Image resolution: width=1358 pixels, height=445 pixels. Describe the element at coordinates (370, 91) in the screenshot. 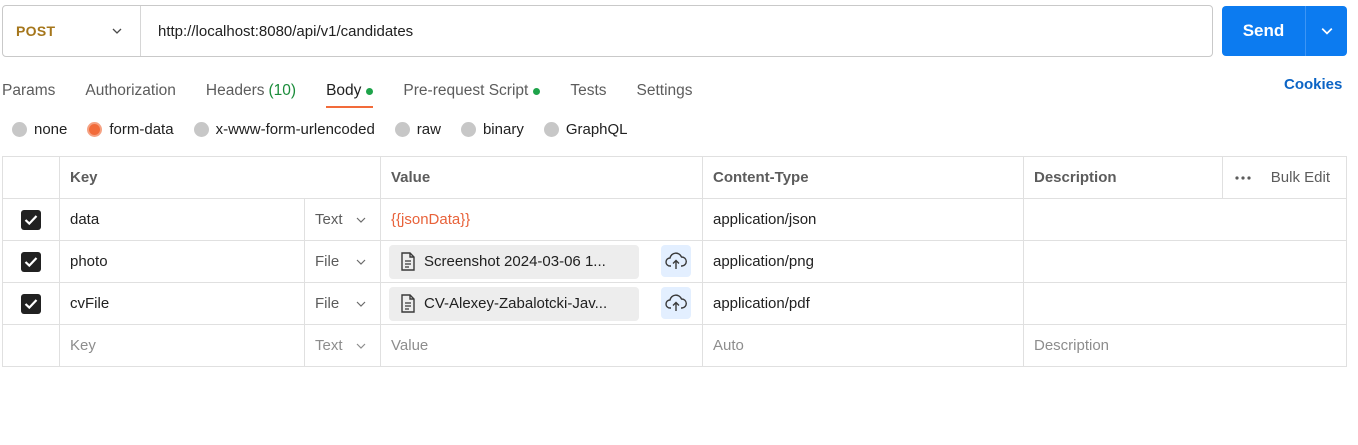

I see `body-indicator-dot` at that location.